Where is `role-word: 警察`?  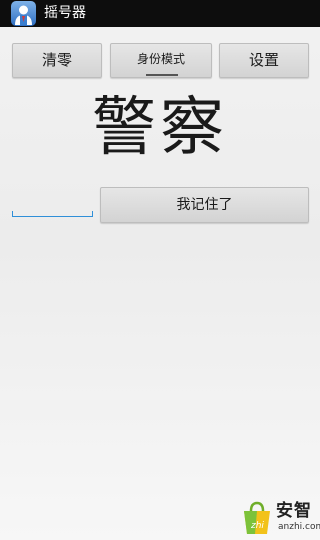 role-word: 警察 is located at coordinates (160, 128).